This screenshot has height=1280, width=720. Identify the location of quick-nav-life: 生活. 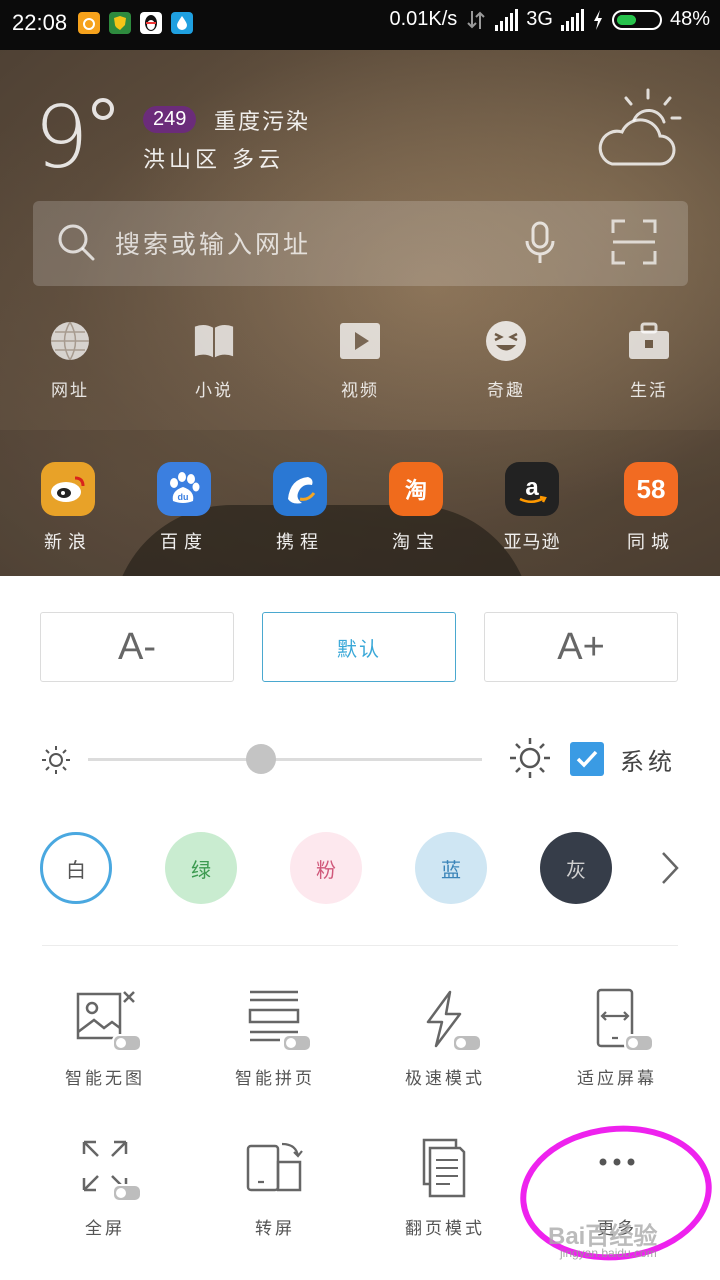
(649, 360).